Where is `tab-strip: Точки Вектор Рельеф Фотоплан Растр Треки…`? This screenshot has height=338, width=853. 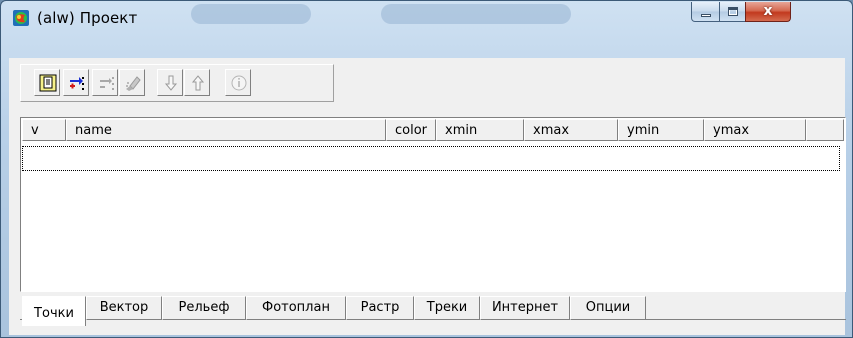
tab-strip: Точки Вектор Рельеф Фотоплан Растр Треки… is located at coordinates (433, 314).